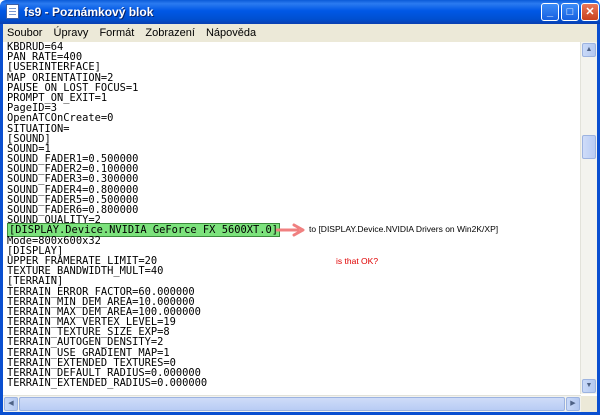 The height and width of the screenshot is (415, 600). Describe the element at coordinates (107, 383) in the screenshot. I see `text-line: TERRAIN_EXTENDED_RADIUS=0.000000` at that location.